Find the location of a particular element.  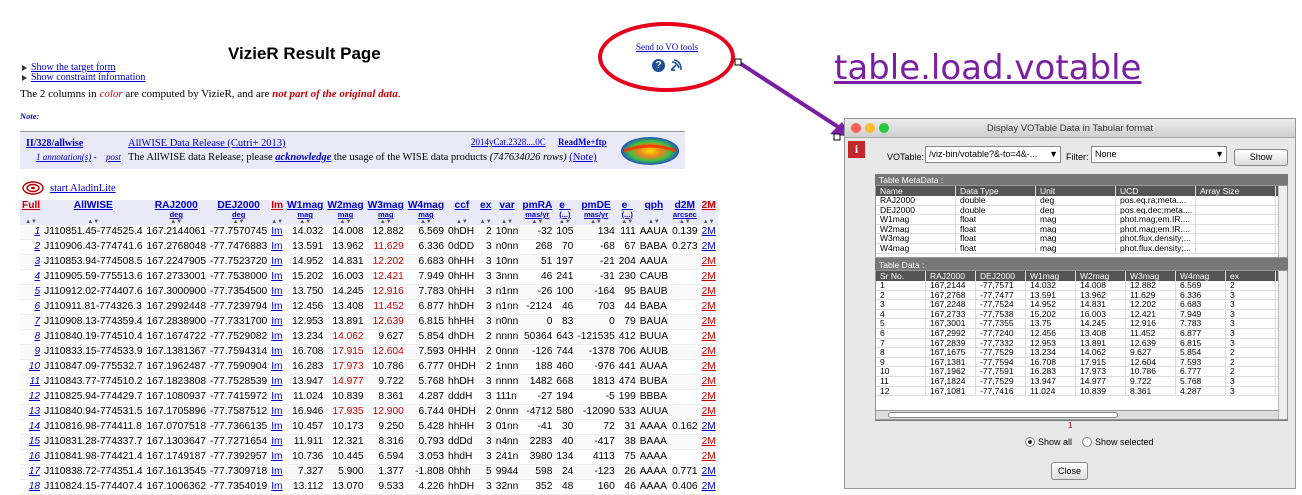

grid-row: 8 167,1675 -77,7529 13.234 14.062 9.627 5.854 2 is located at coordinates (1081, 353).